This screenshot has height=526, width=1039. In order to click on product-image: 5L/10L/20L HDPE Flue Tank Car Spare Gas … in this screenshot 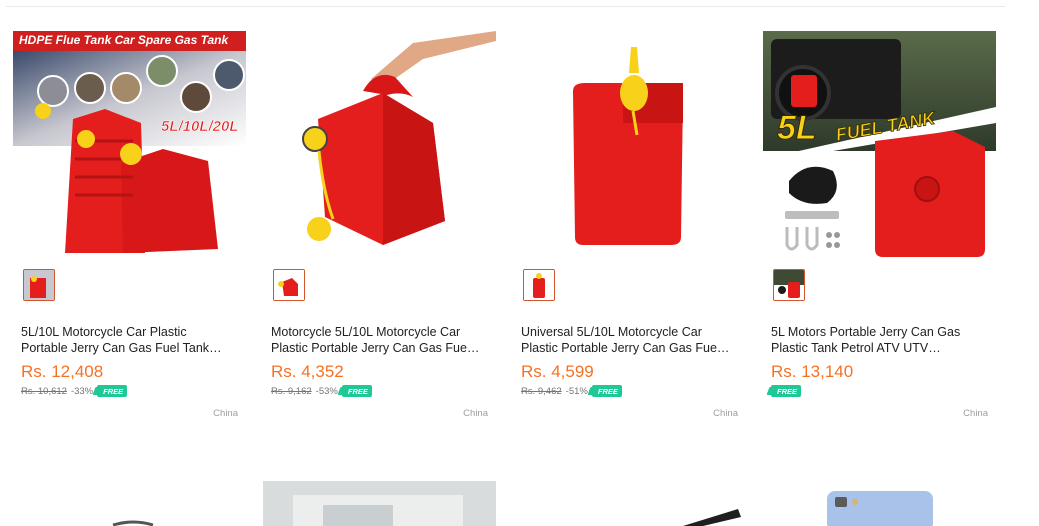, I will do `click(129, 145)`.